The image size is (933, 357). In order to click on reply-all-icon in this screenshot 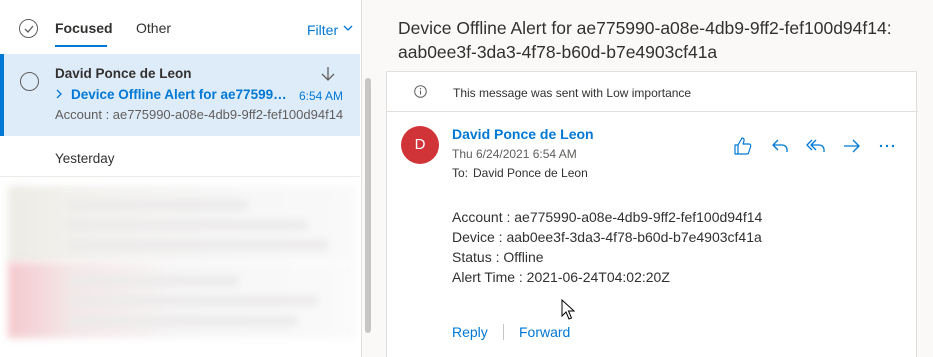, I will do `click(816, 146)`.